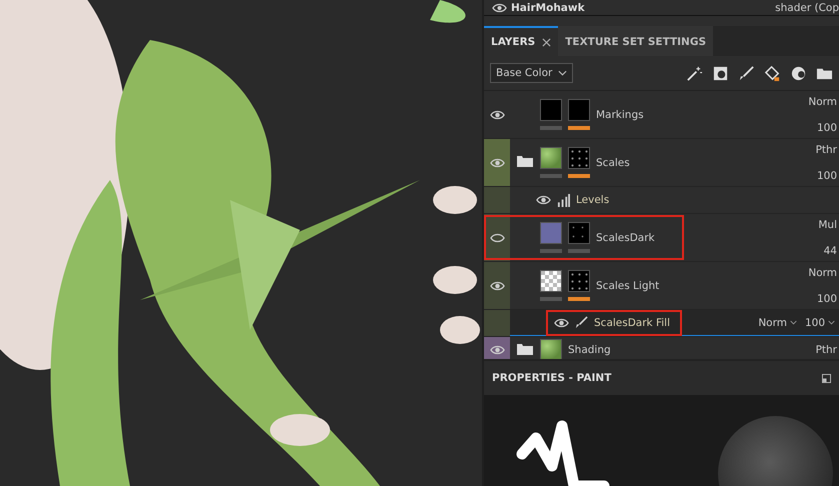 Image resolution: width=839 pixels, height=486 pixels. Describe the element at coordinates (613, 162) in the screenshot. I see `layer-name: Scales` at that location.